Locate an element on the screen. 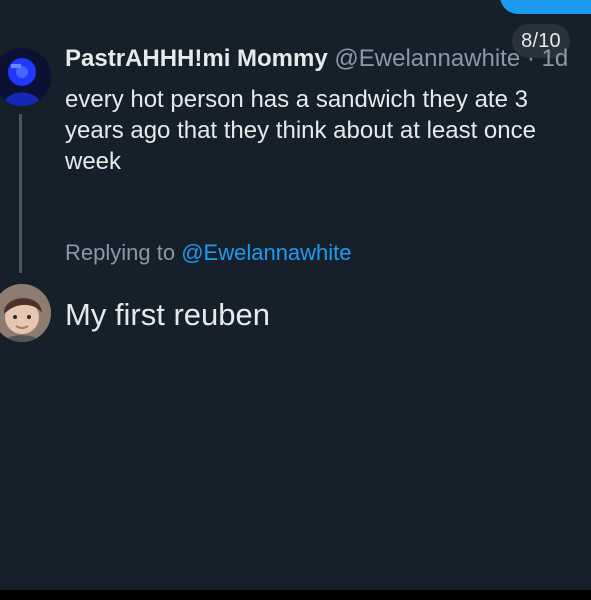 This screenshot has height=600, width=591. original-author-avatar is located at coordinates (25, 77).